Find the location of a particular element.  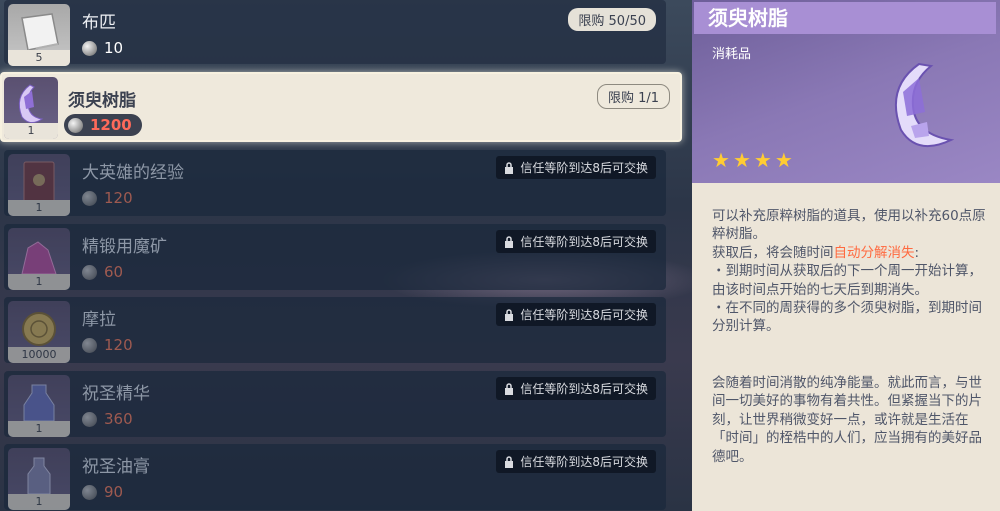

item-name: 布匹 is located at coordinates (99, 23).